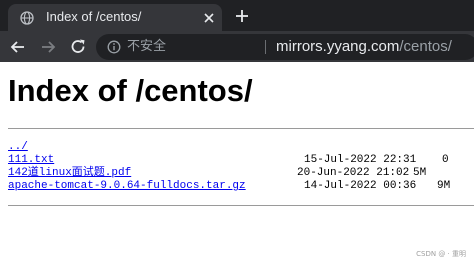 The height and width of the screenshot is (264, 474). Describe the element at coordinates (441, 254) in the screenshot. I see `watermark: CSDN @ · 重明` at that location.